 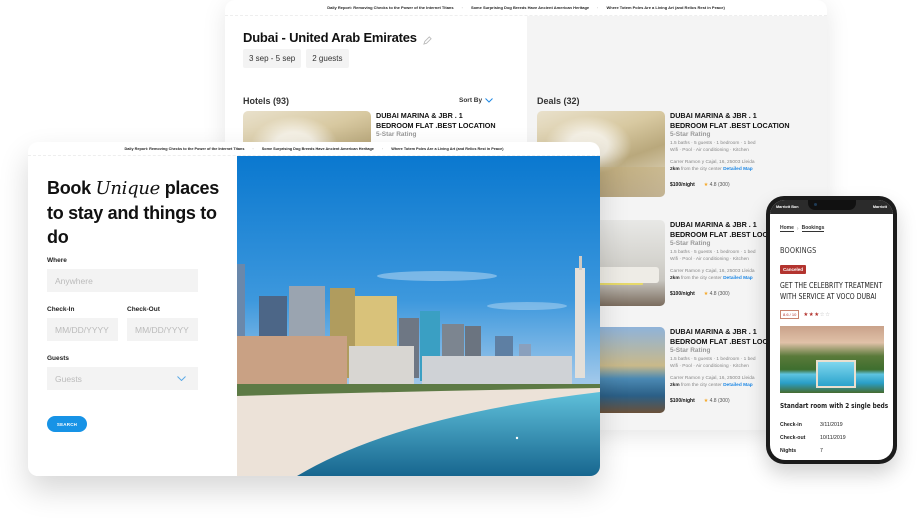 I want to click on search-button: SEARCH, so click(x=67, y=424).